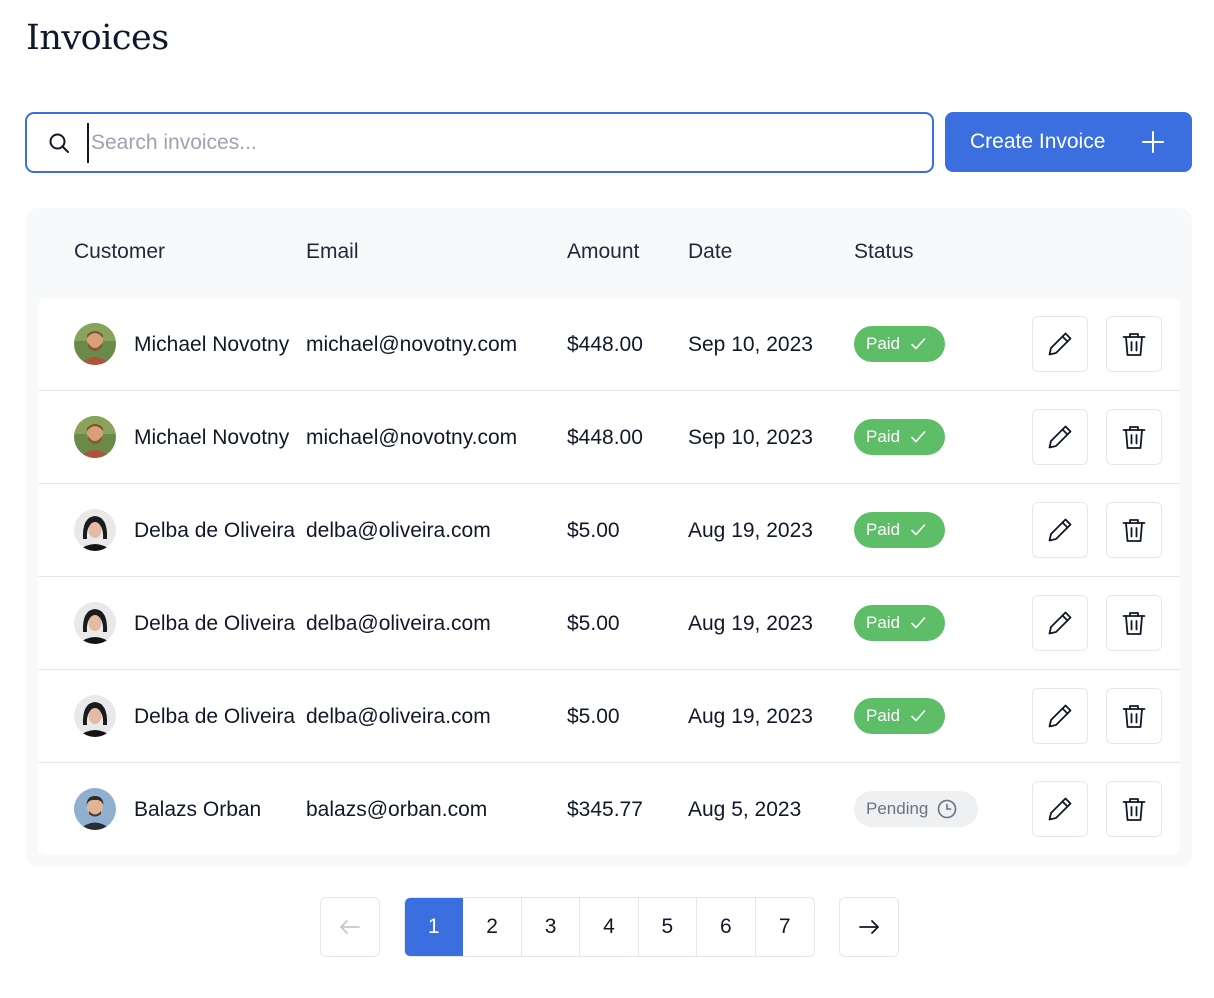 This screenshot has height=998, width=1214. I want to click on plus-icon, so click(1153, 142).